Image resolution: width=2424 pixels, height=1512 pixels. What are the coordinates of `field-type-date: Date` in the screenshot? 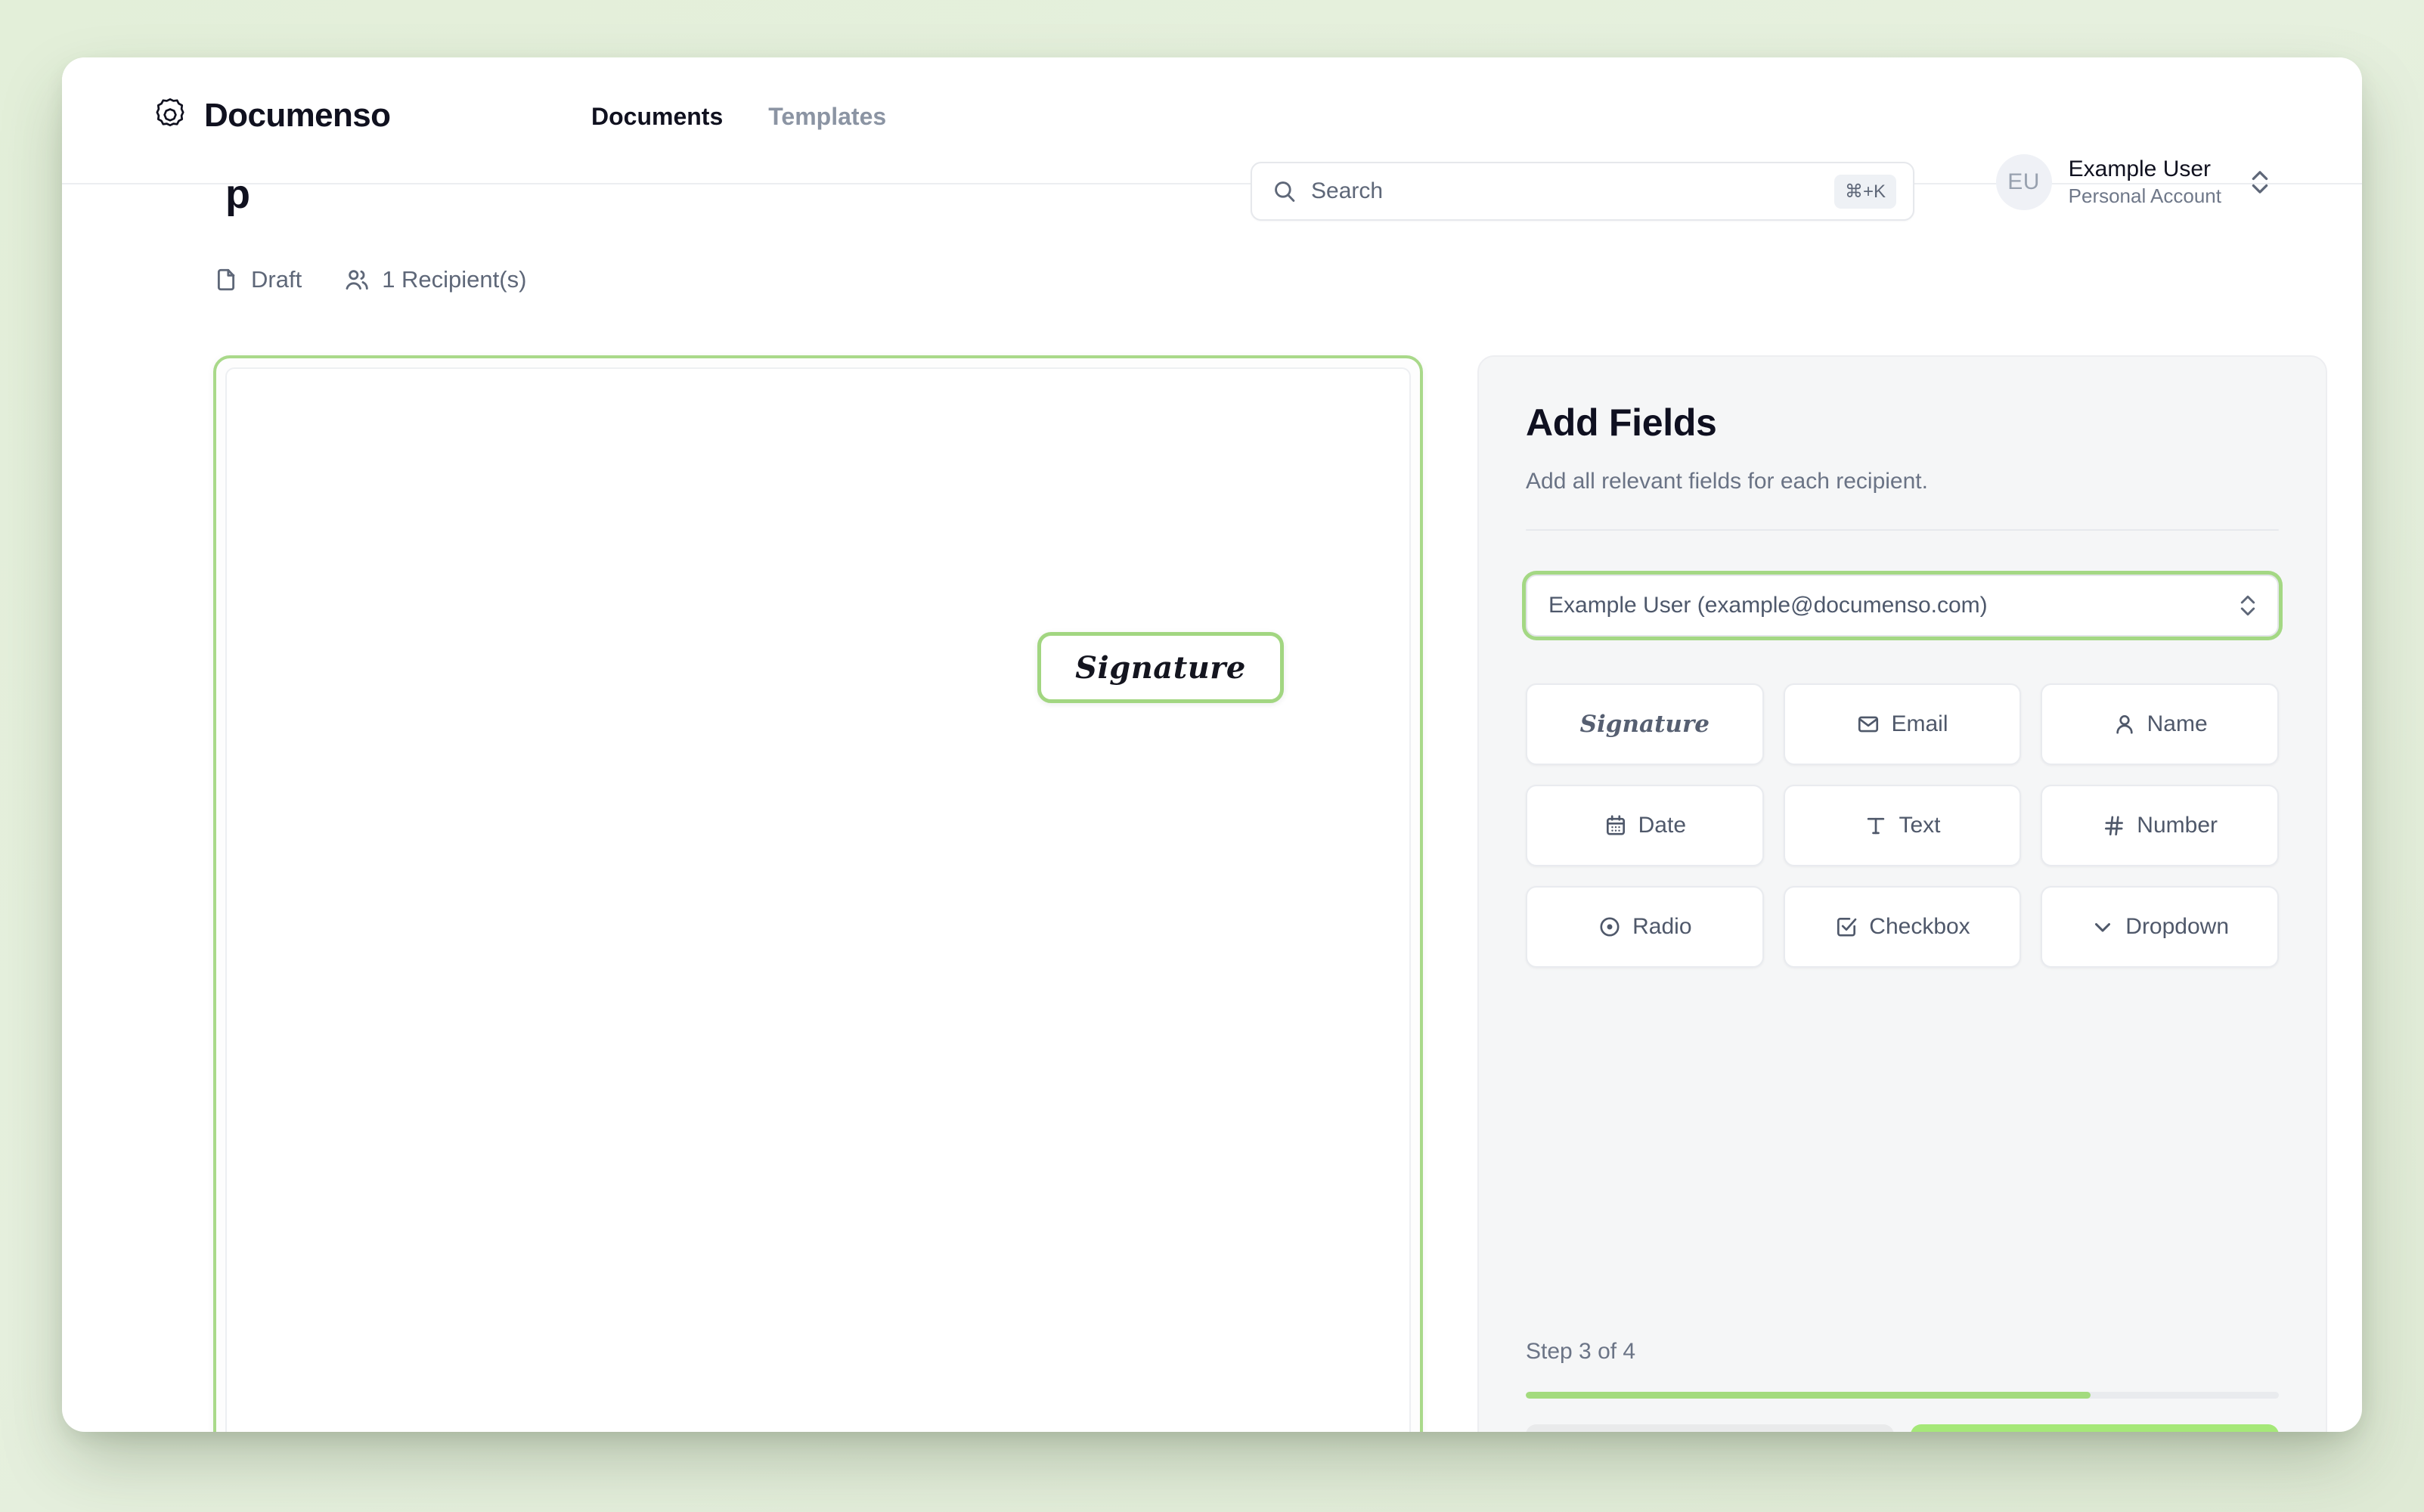 It's located at (1645, 826).